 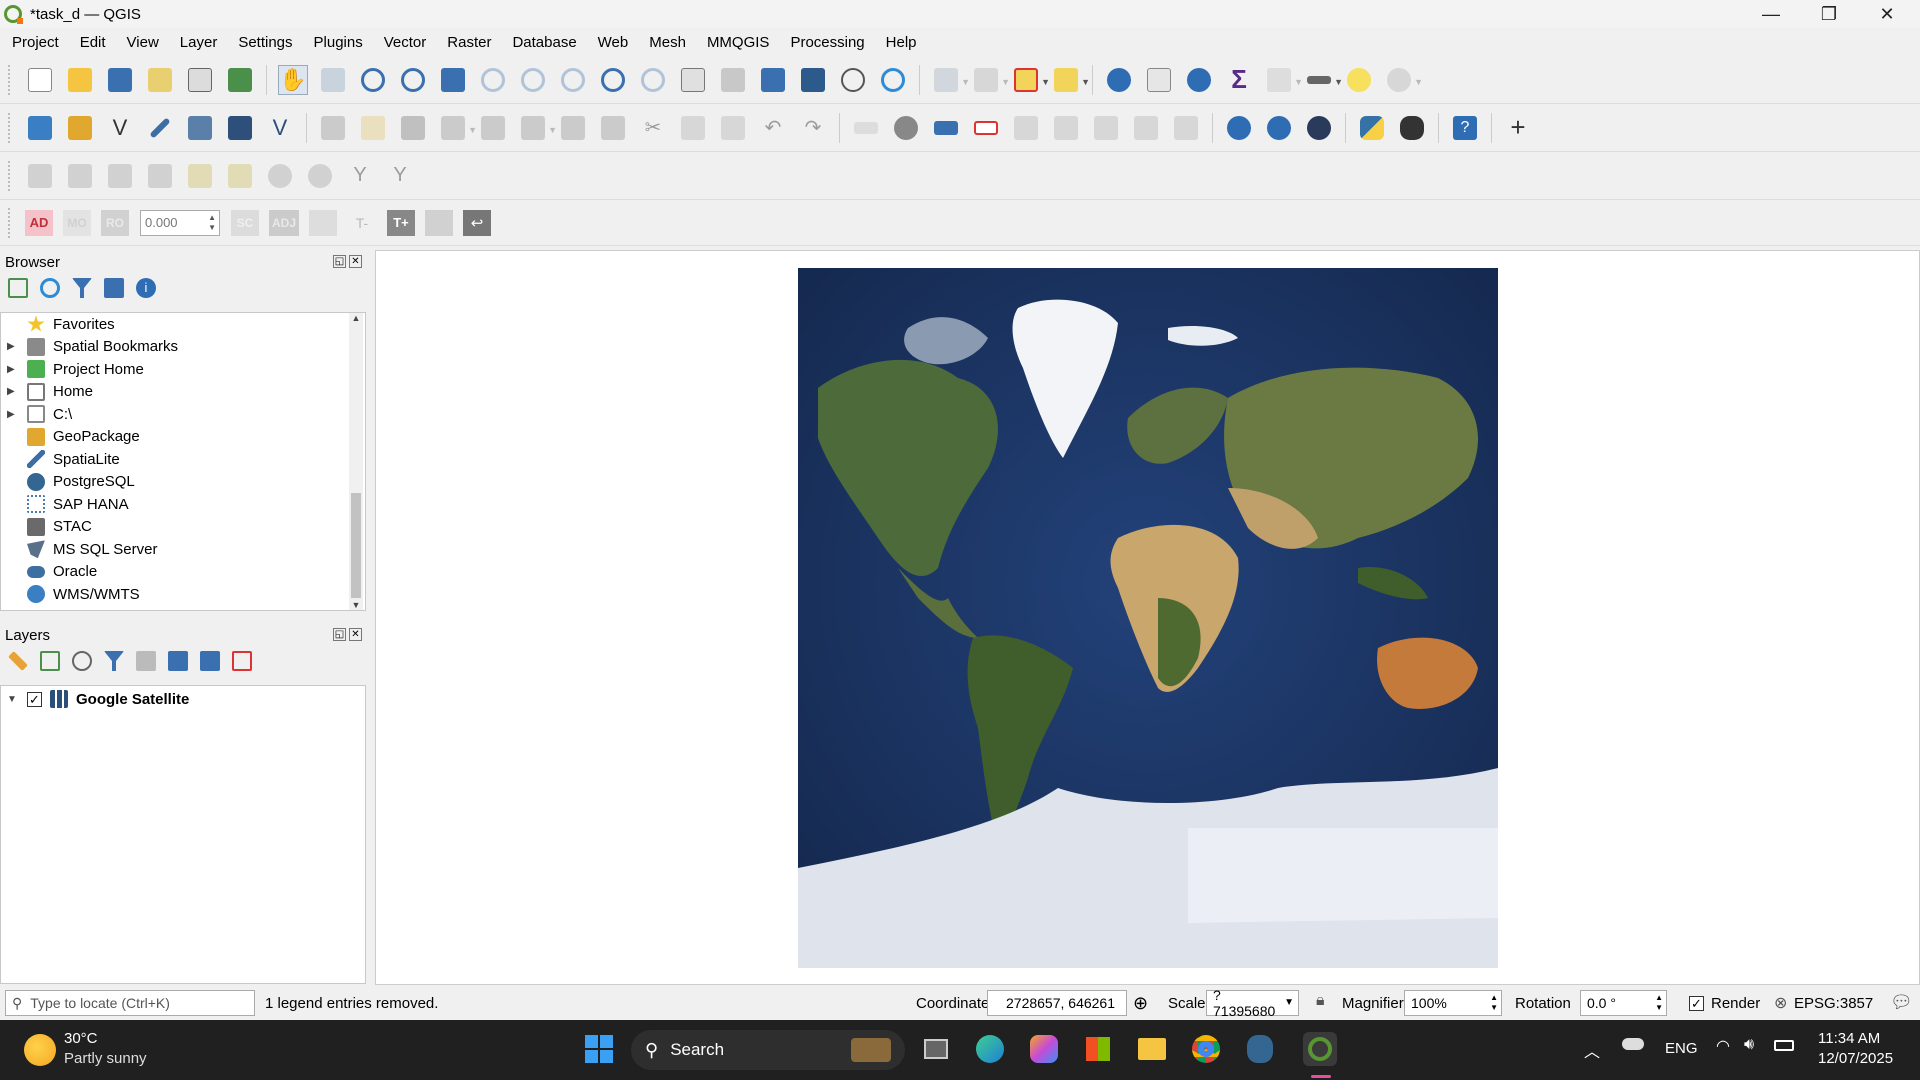 What do you see at coordinates (439, 222) in the screenshot?
I see `parallel-button` at bounding box center [439, 222].